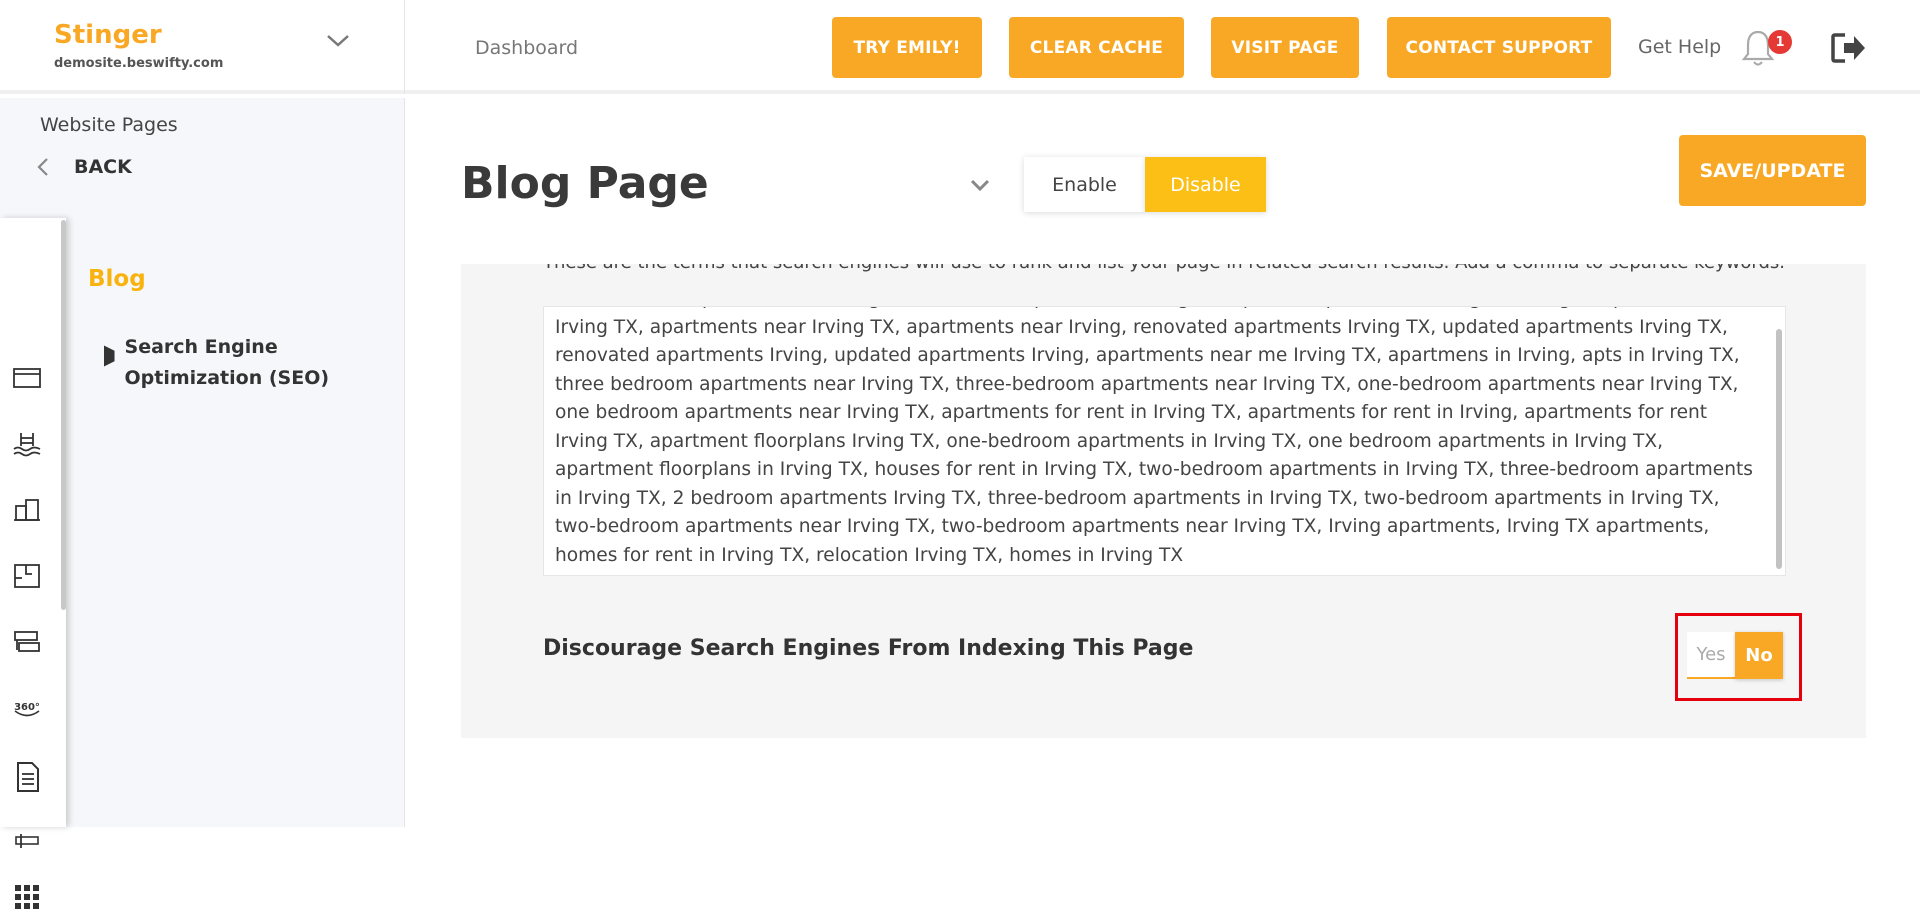 The width and height of the screenshot is (1920, 912). Describe the element at coordinates (108, 35) in the screenshot. I see `brand-name: Stinger` at that location.